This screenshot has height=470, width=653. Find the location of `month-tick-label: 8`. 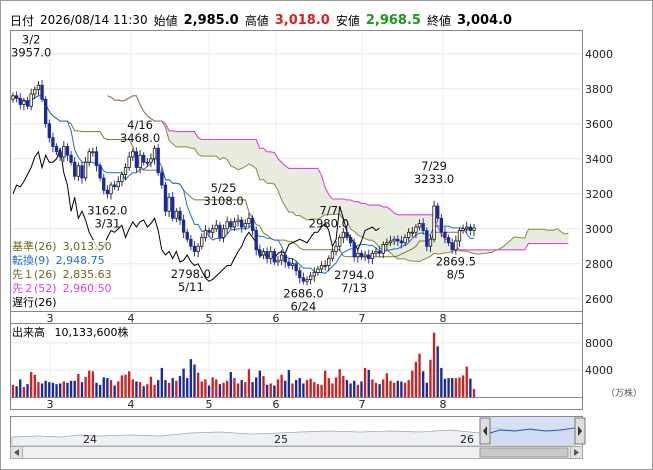

month-tick-label: 8 is located at coordinates (443, 404).